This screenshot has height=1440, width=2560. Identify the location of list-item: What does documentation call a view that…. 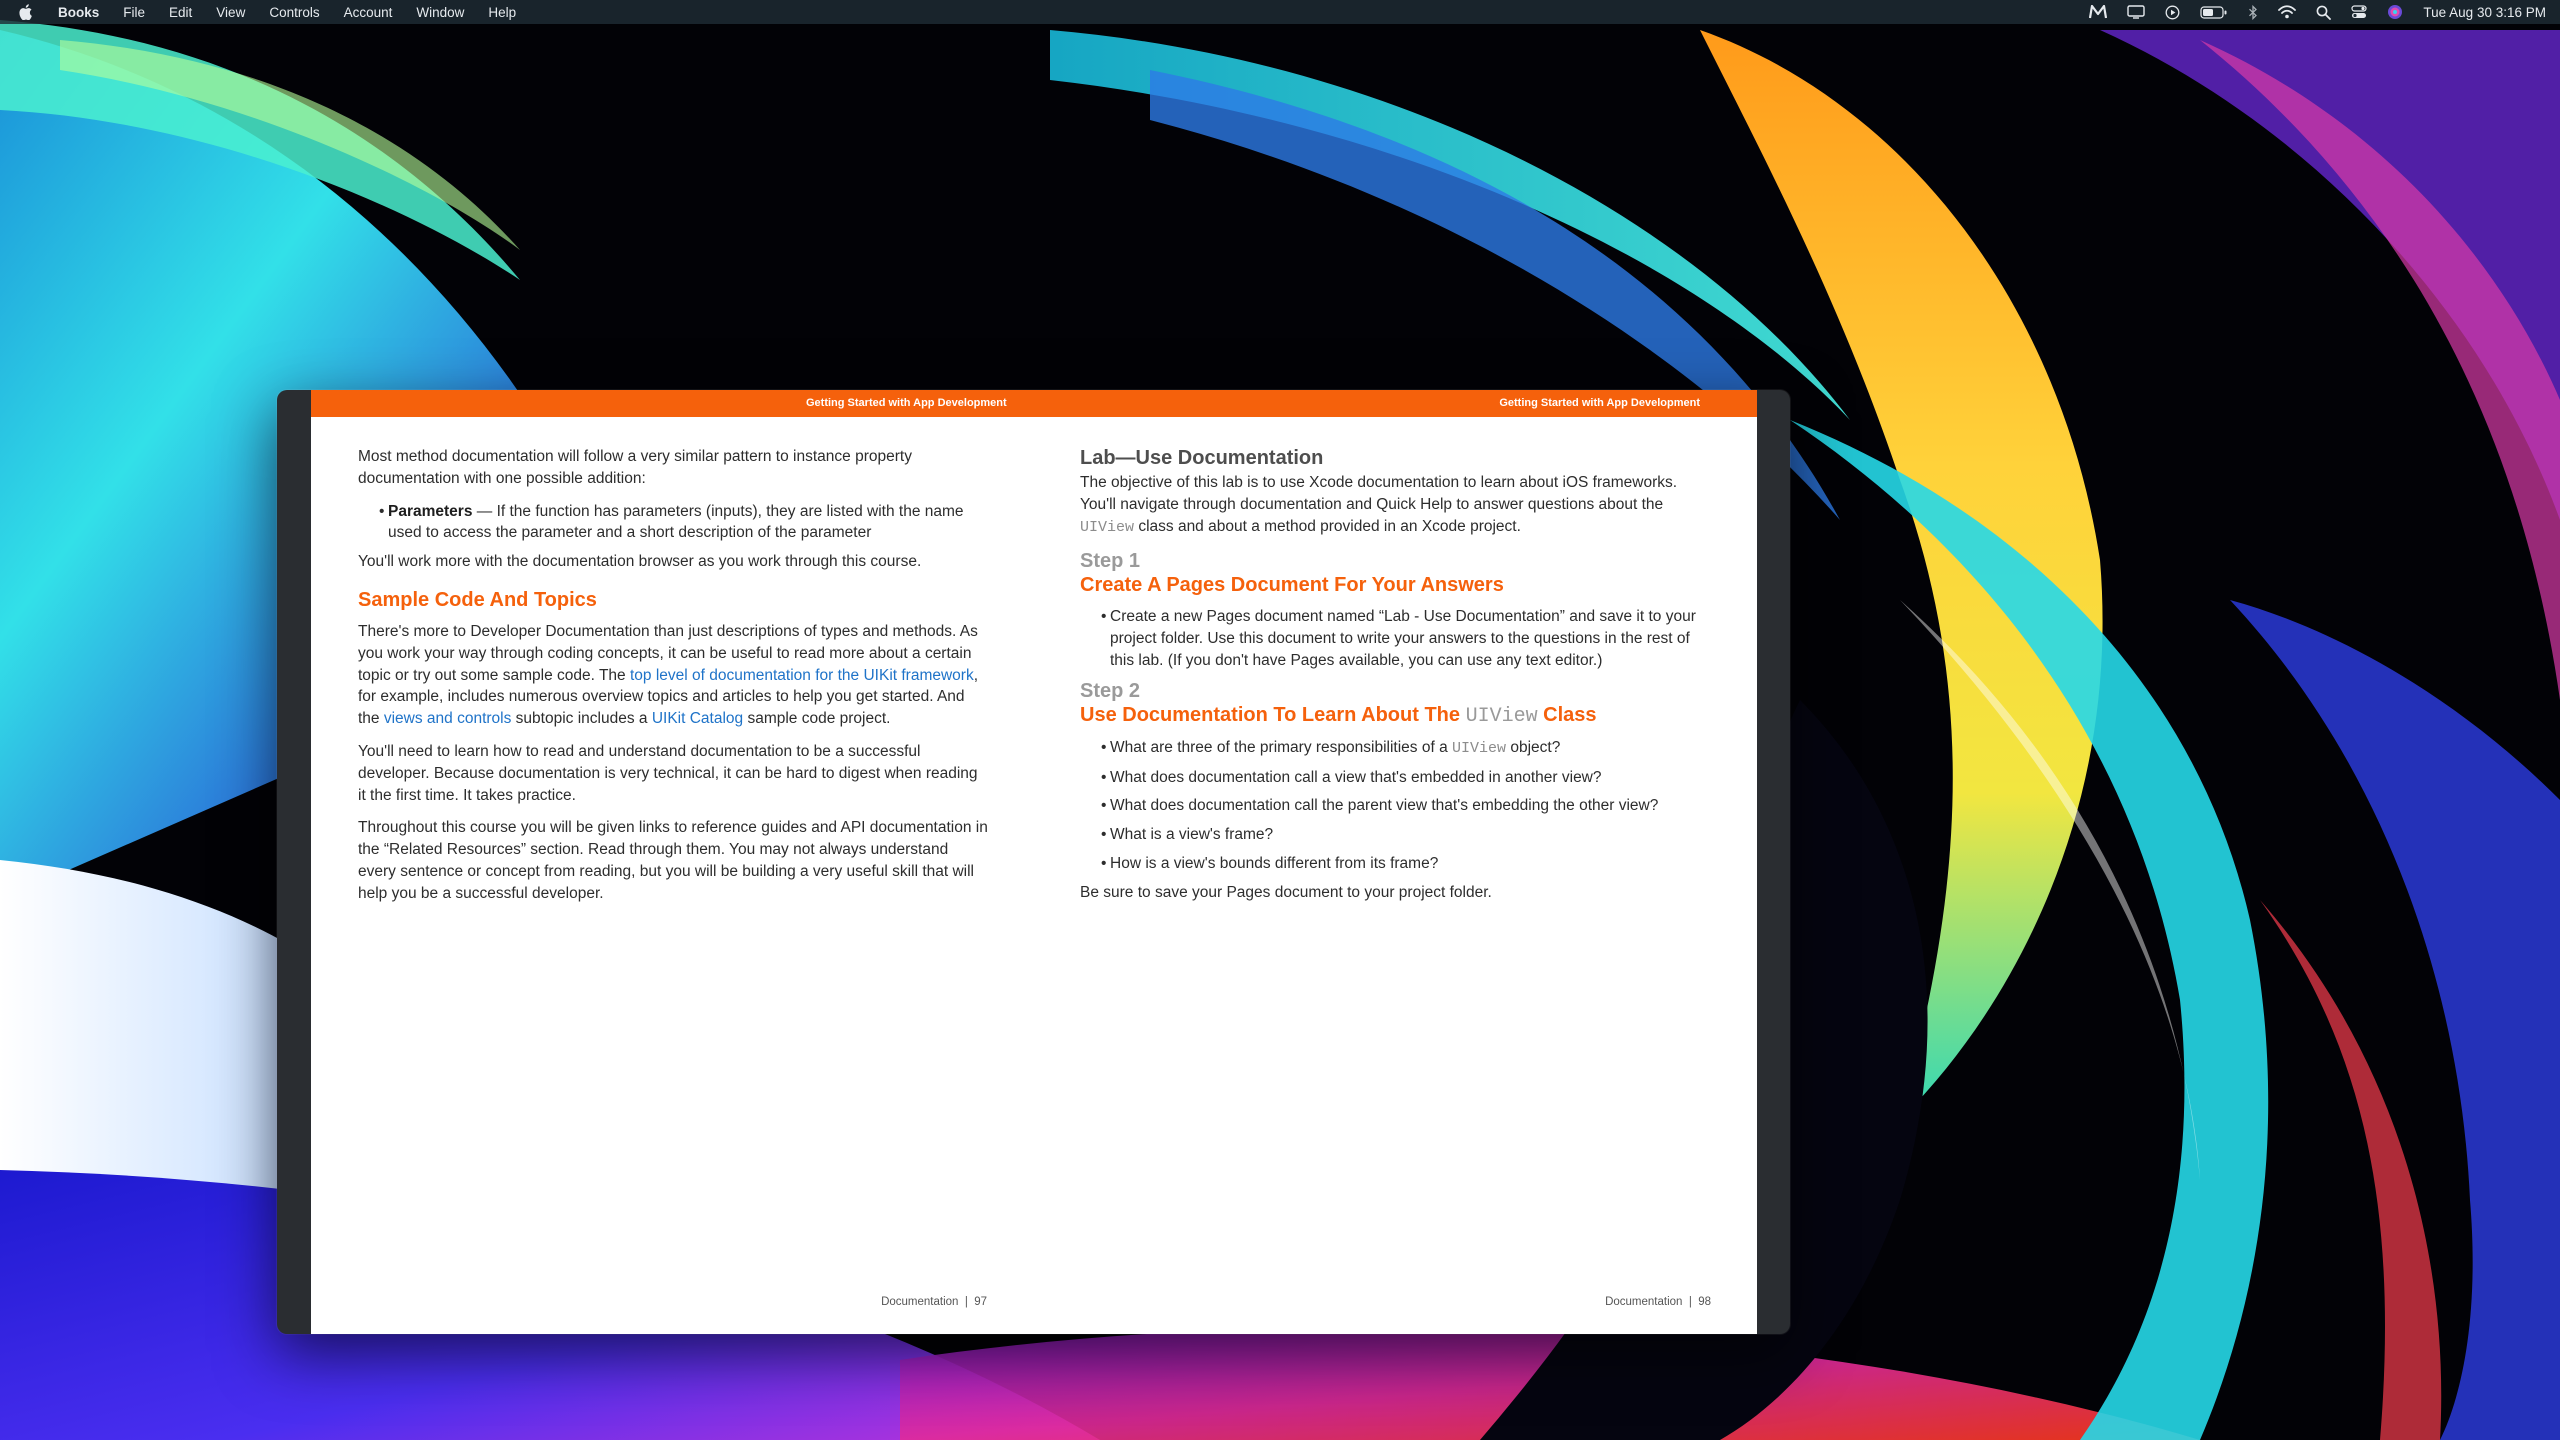
(1396, 778).